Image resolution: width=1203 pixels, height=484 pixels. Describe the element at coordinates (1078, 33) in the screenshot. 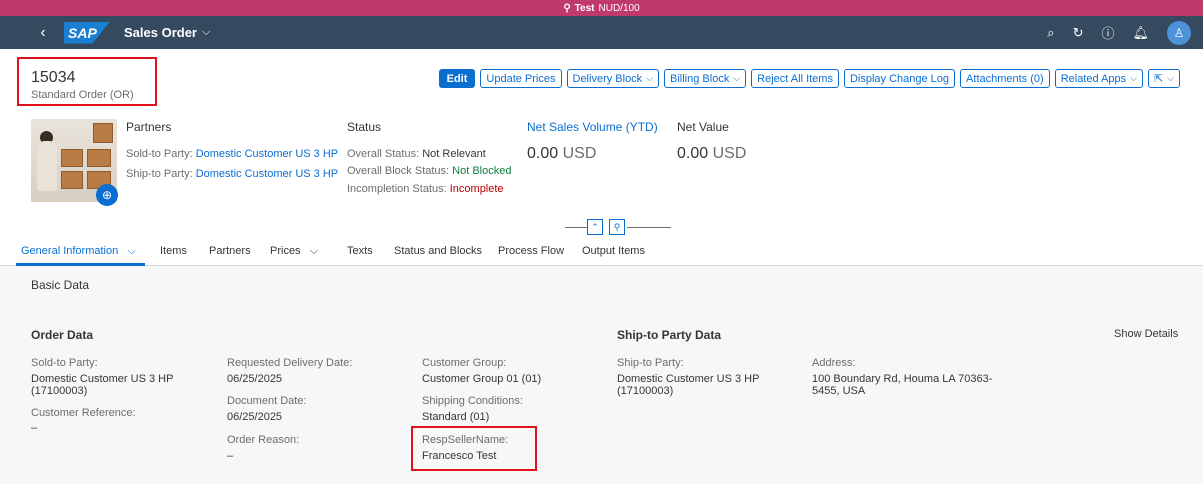

I see `help-icon: ↻` at that location.